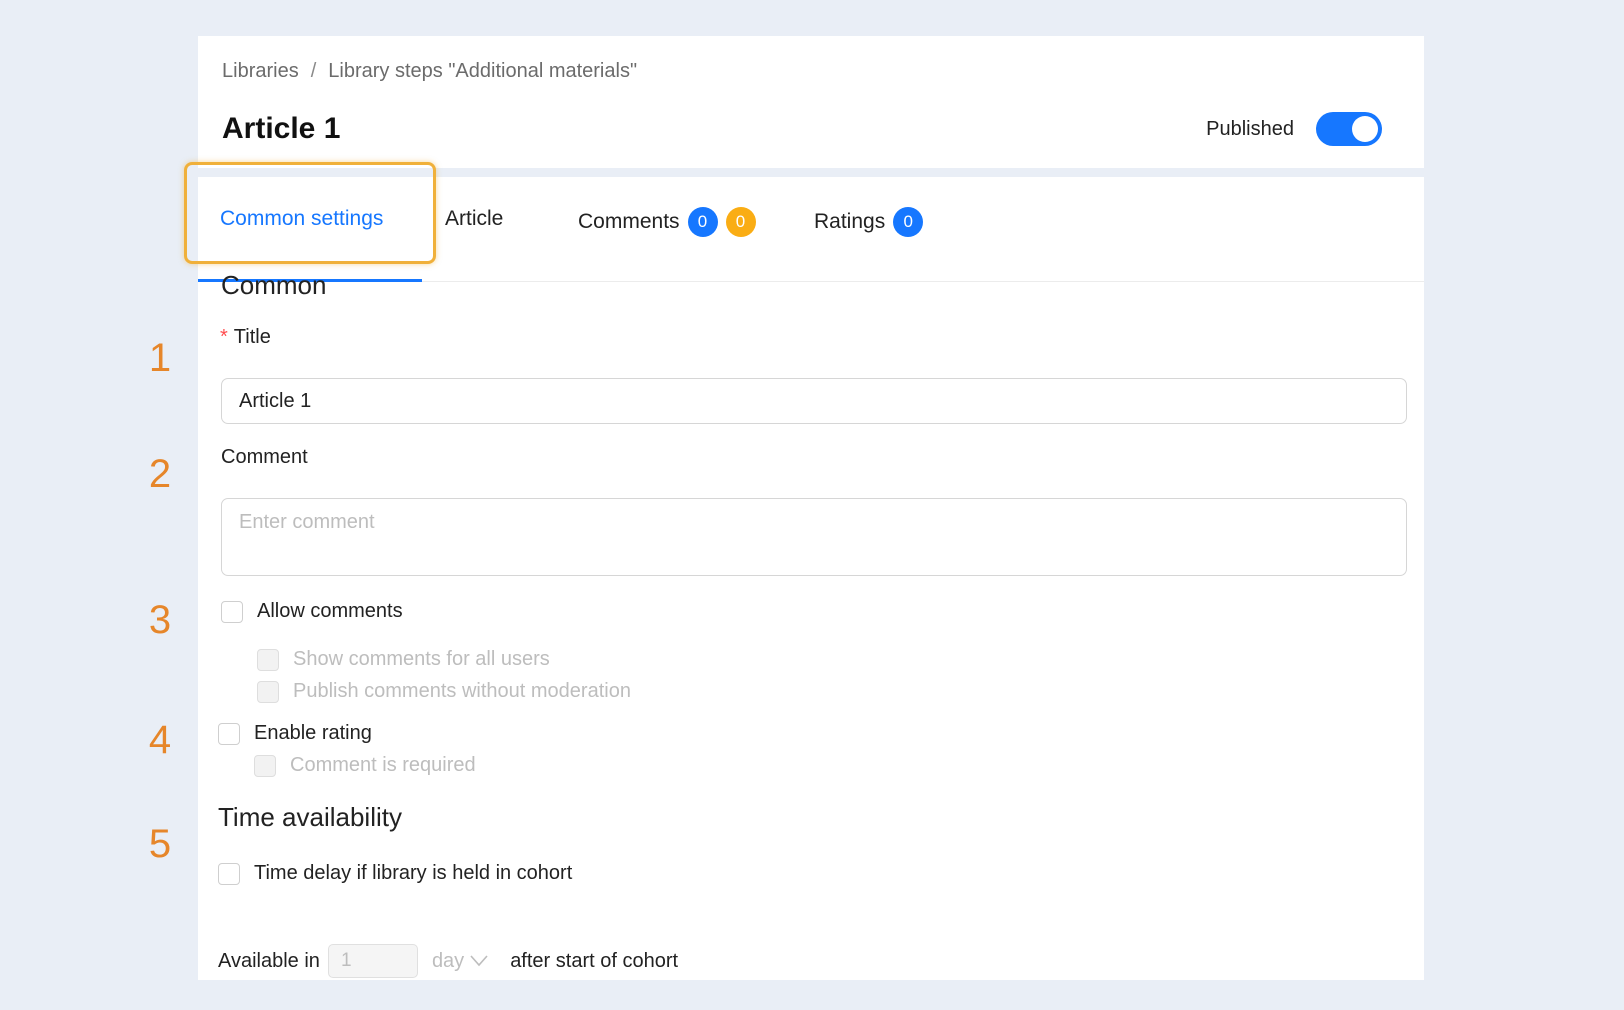  What do you see at coordinates (814, 537) in the screenshot?
I see `comment-textarea` at bounding box center [814, 537].